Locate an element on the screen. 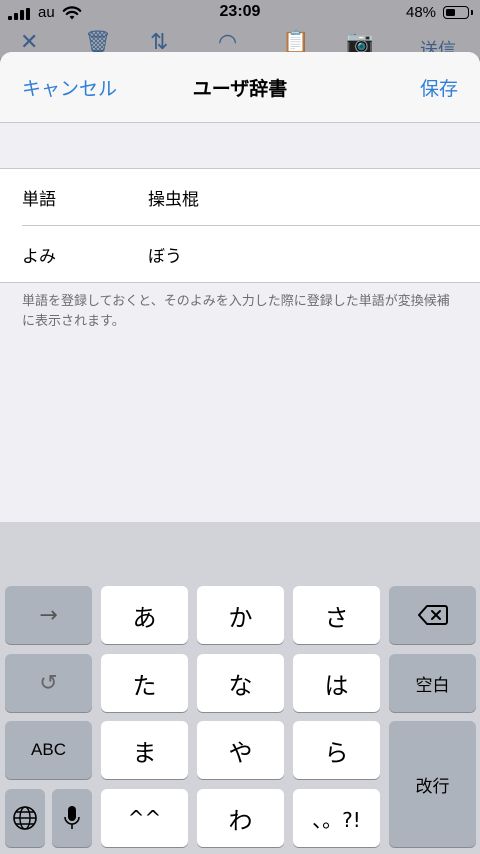 This screenshot has height=854, width=480. key-ma: ま is located at coordinates (144, 750).